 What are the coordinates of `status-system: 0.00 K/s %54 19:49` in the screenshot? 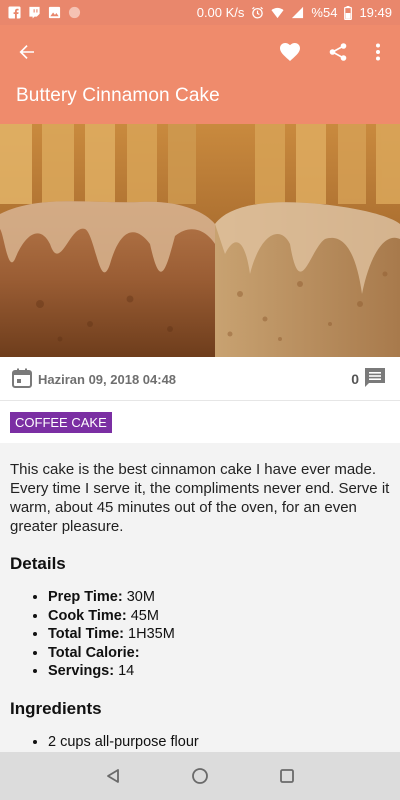 It's located at (294, 12).